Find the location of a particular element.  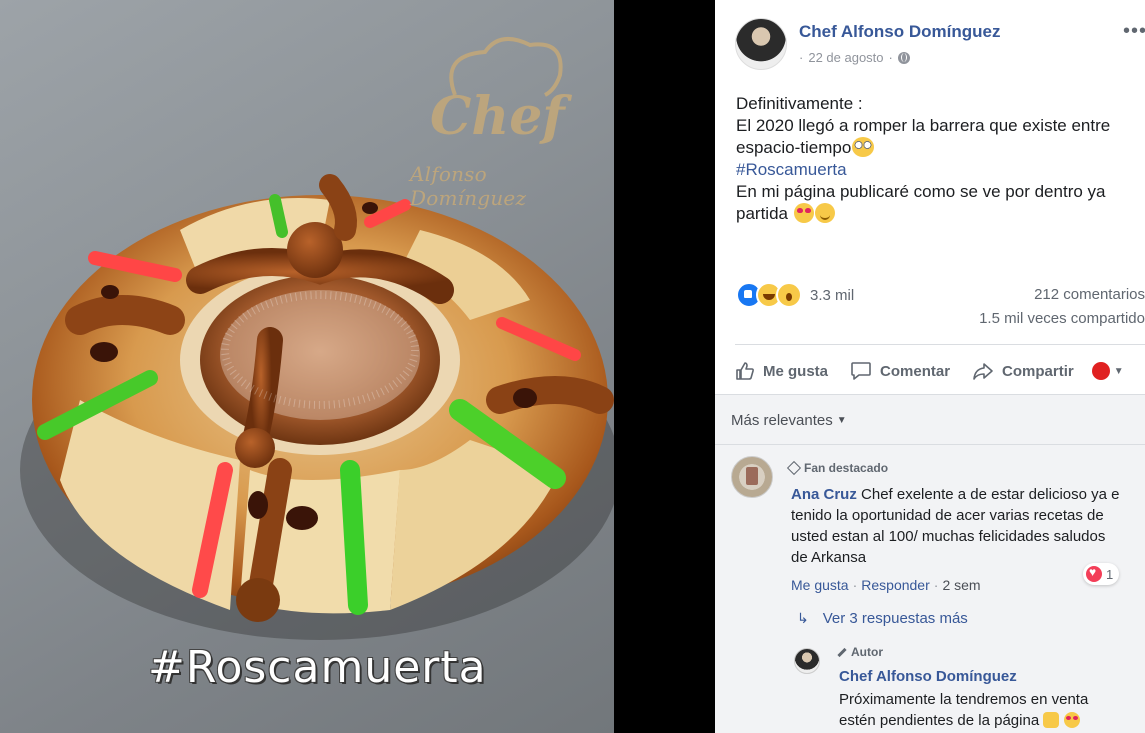

love-icon is located at coordinates (1094, 573).